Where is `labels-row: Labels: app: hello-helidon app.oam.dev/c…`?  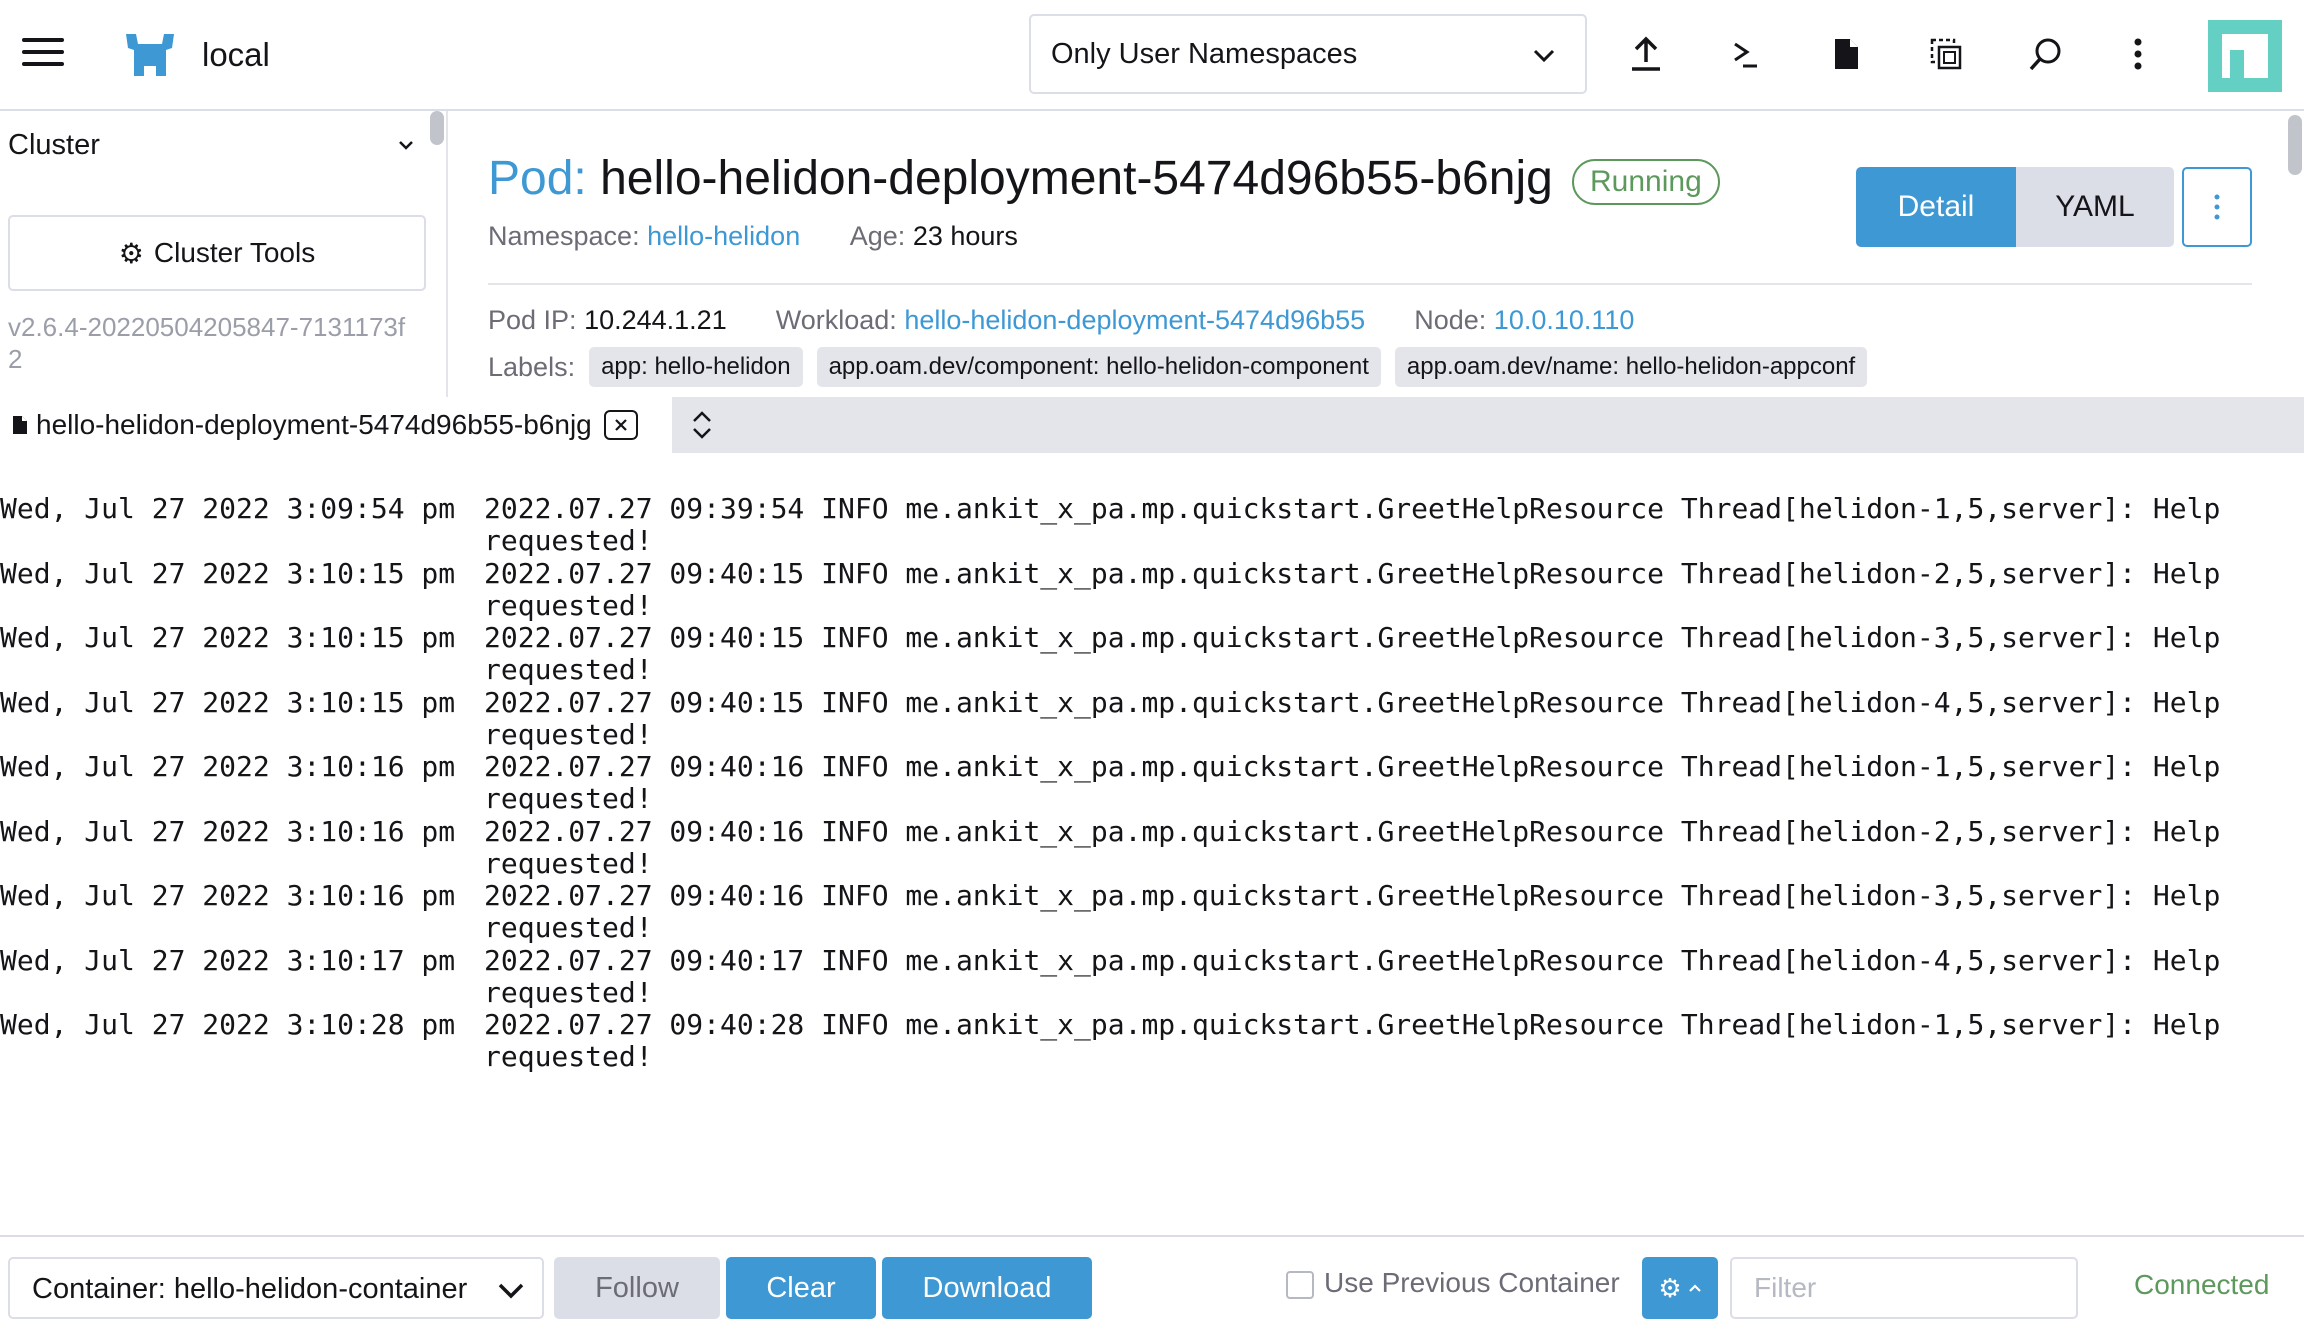 labels-row: Labels: app: hello-helidon app.oam.dev/c… is located at coordinates (1184, 367).